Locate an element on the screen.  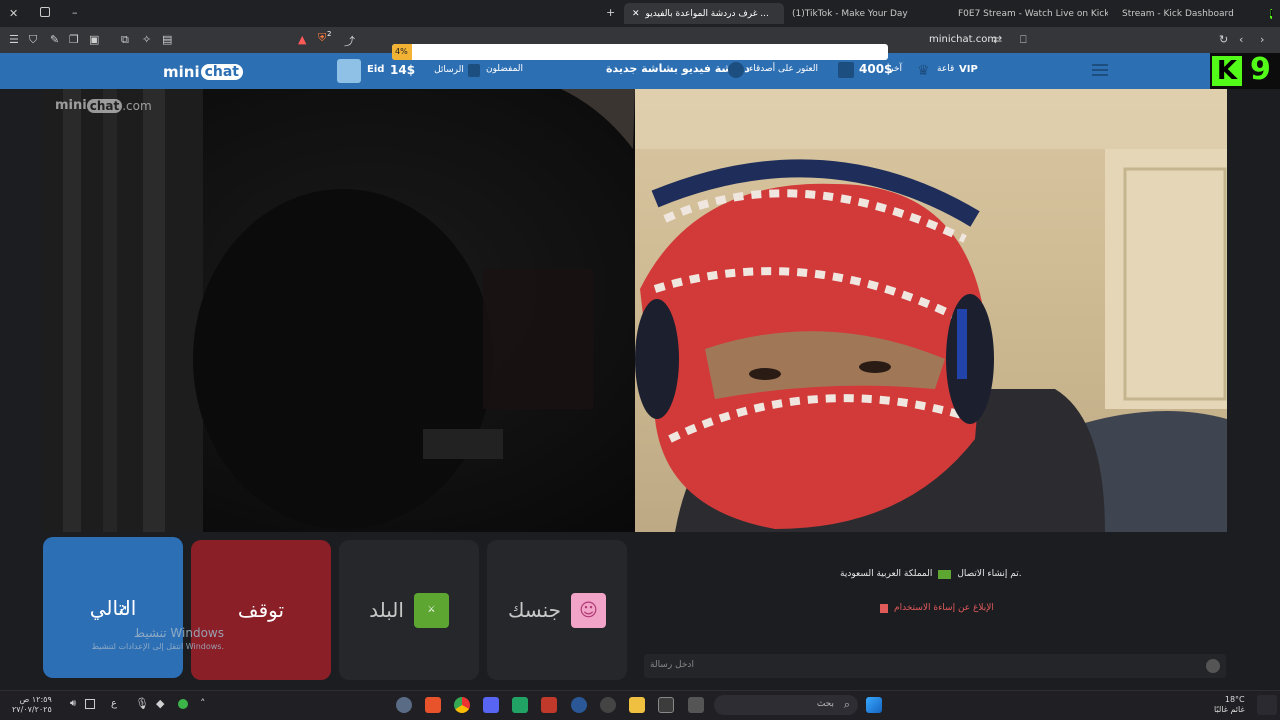
tab-menu-icon is located at coordinates (45, 12).